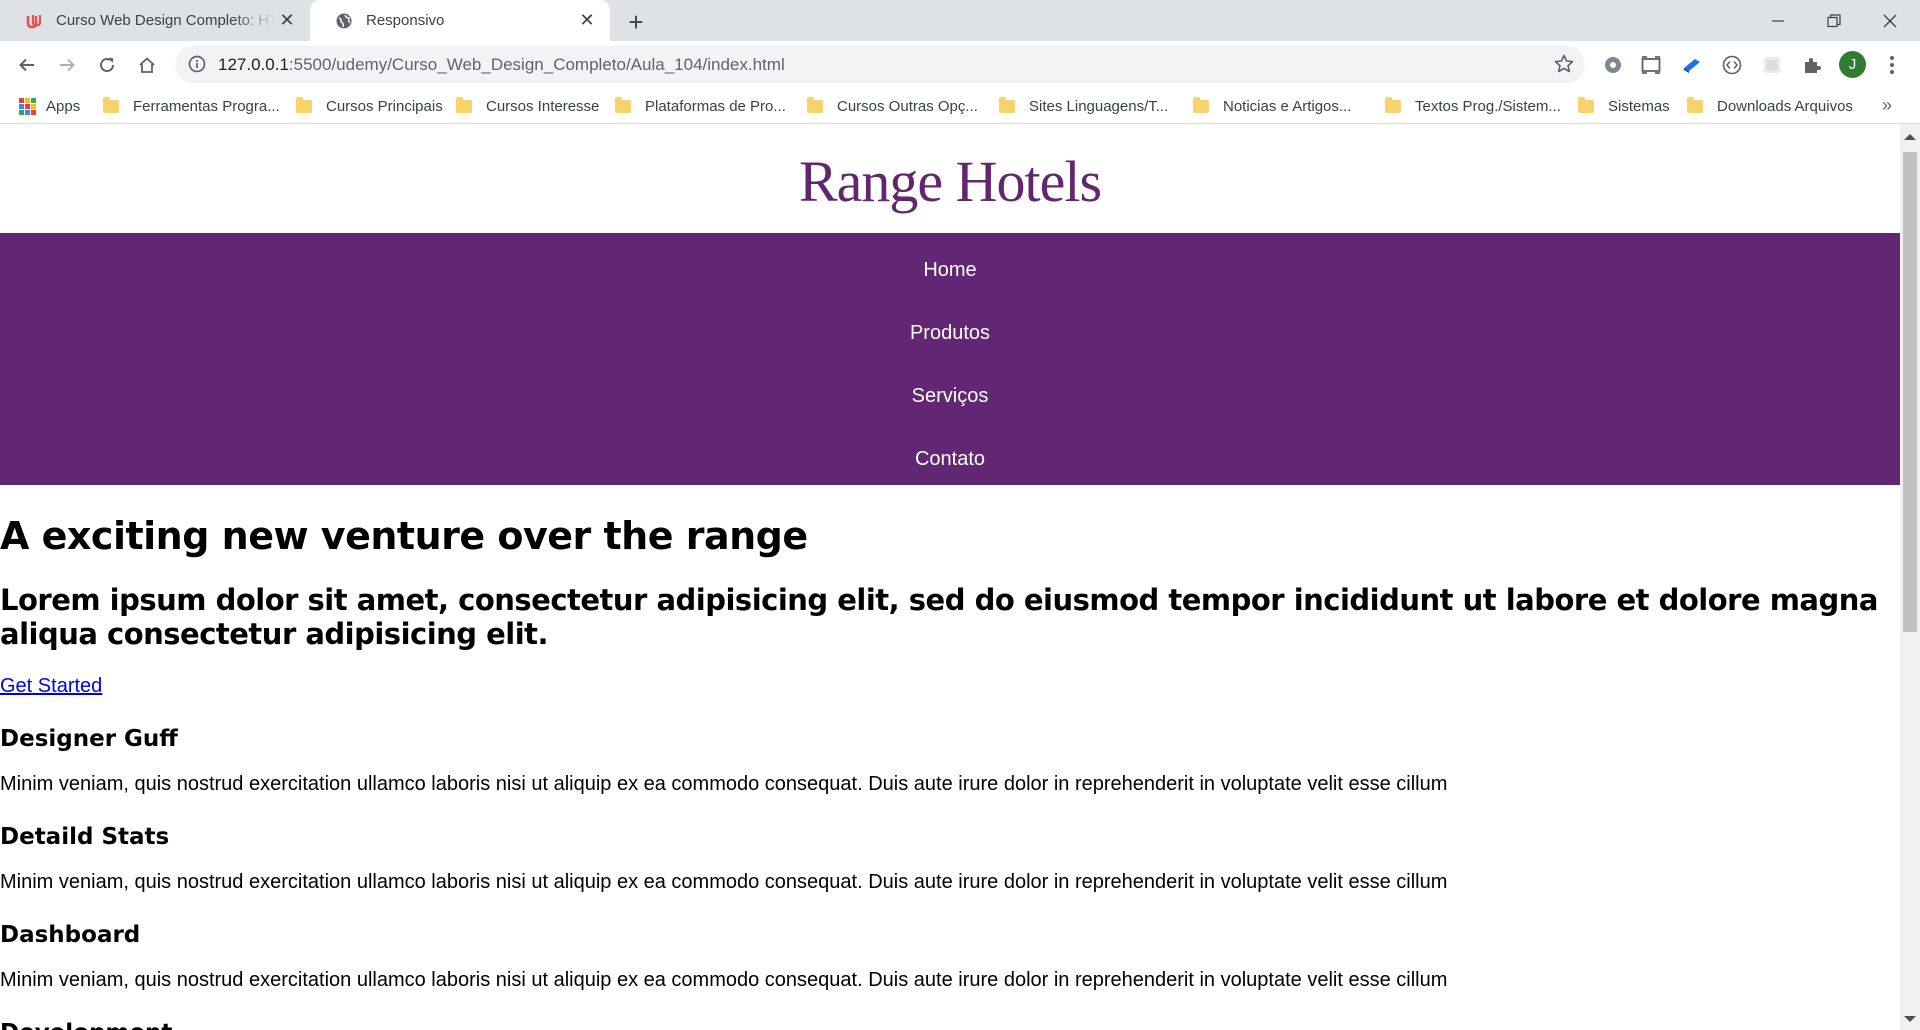  I want to click on apps-grid-icon, so click(27, 106).